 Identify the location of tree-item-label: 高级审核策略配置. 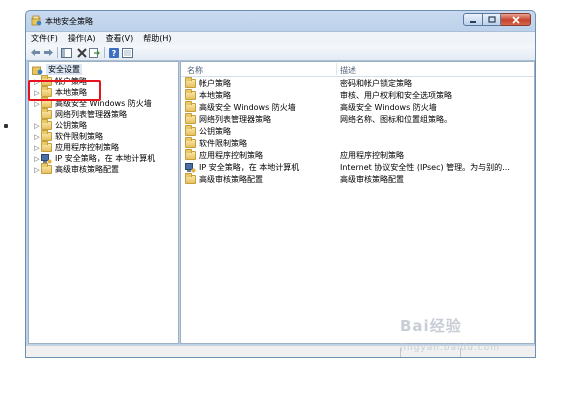
(87, 169).